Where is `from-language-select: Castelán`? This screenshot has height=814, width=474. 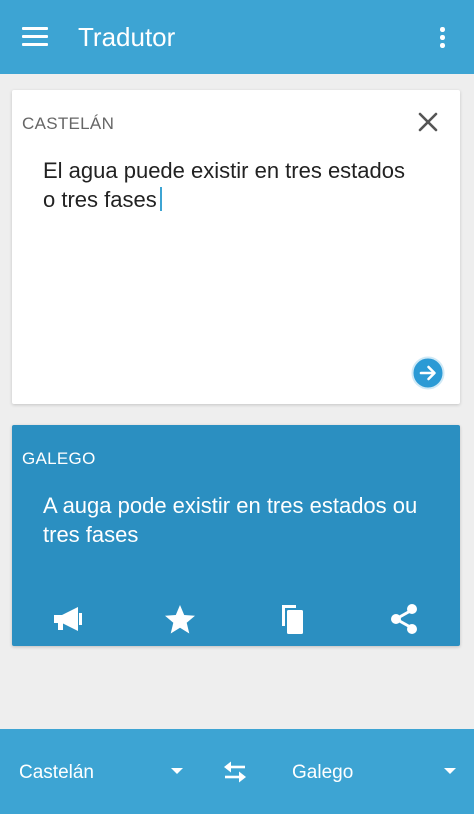 from-language-select: Castelán is located at coordinates (100, 771).